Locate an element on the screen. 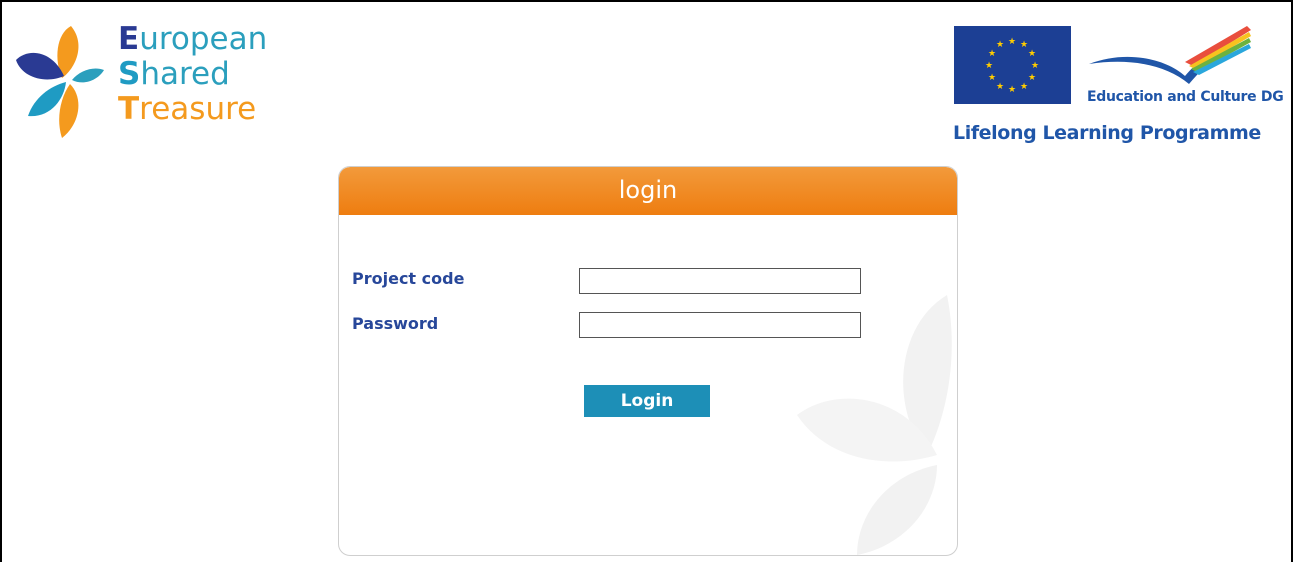 Image resolution: width=1293 pixels, height=562 pixels. project-code-label: Project code is located at coordinates (408, 278).